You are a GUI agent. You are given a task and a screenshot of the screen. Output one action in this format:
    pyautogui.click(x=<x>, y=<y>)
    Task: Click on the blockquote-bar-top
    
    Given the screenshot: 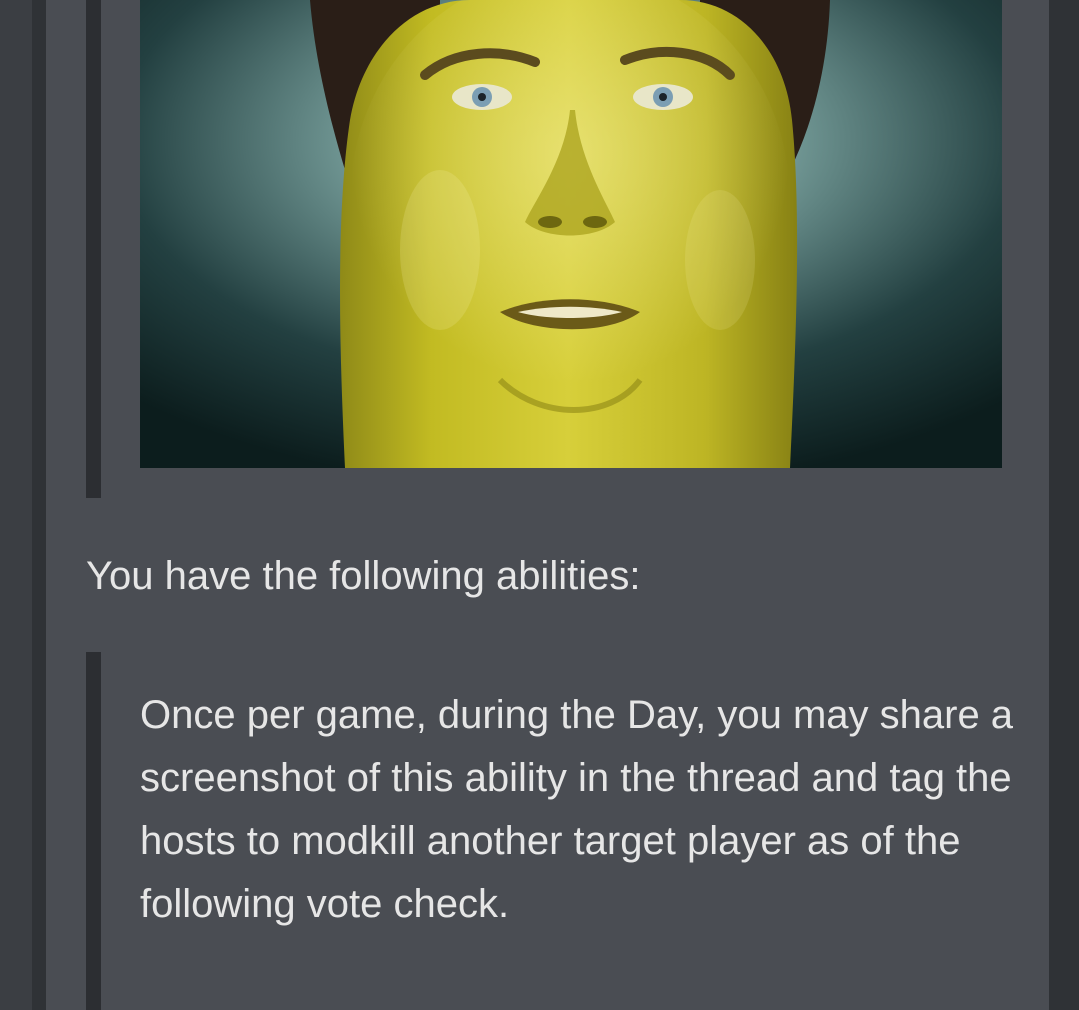 What is the action you would take?
    pyautogui.click(x=93, y=249)
    